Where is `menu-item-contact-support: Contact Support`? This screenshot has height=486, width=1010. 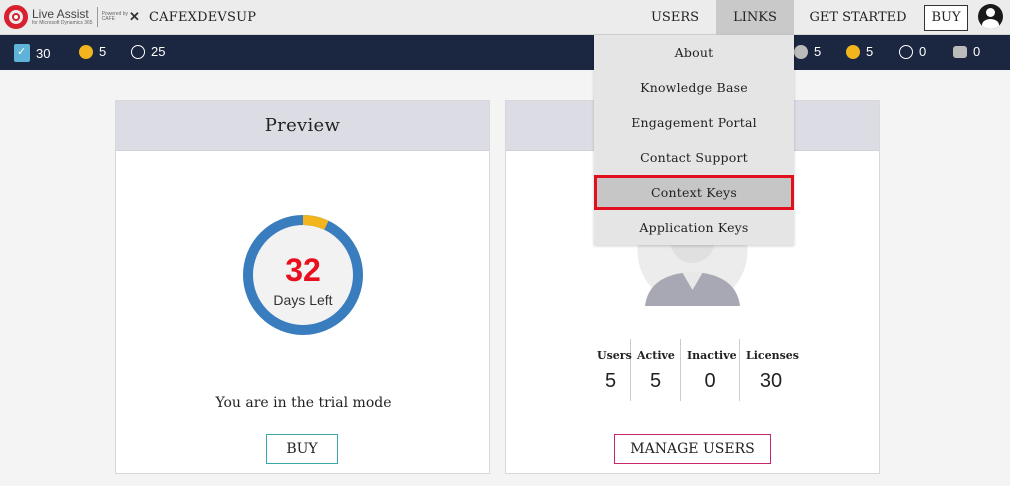
menu-item-contact-support: Contact Support is located at coordinates (694, 157).